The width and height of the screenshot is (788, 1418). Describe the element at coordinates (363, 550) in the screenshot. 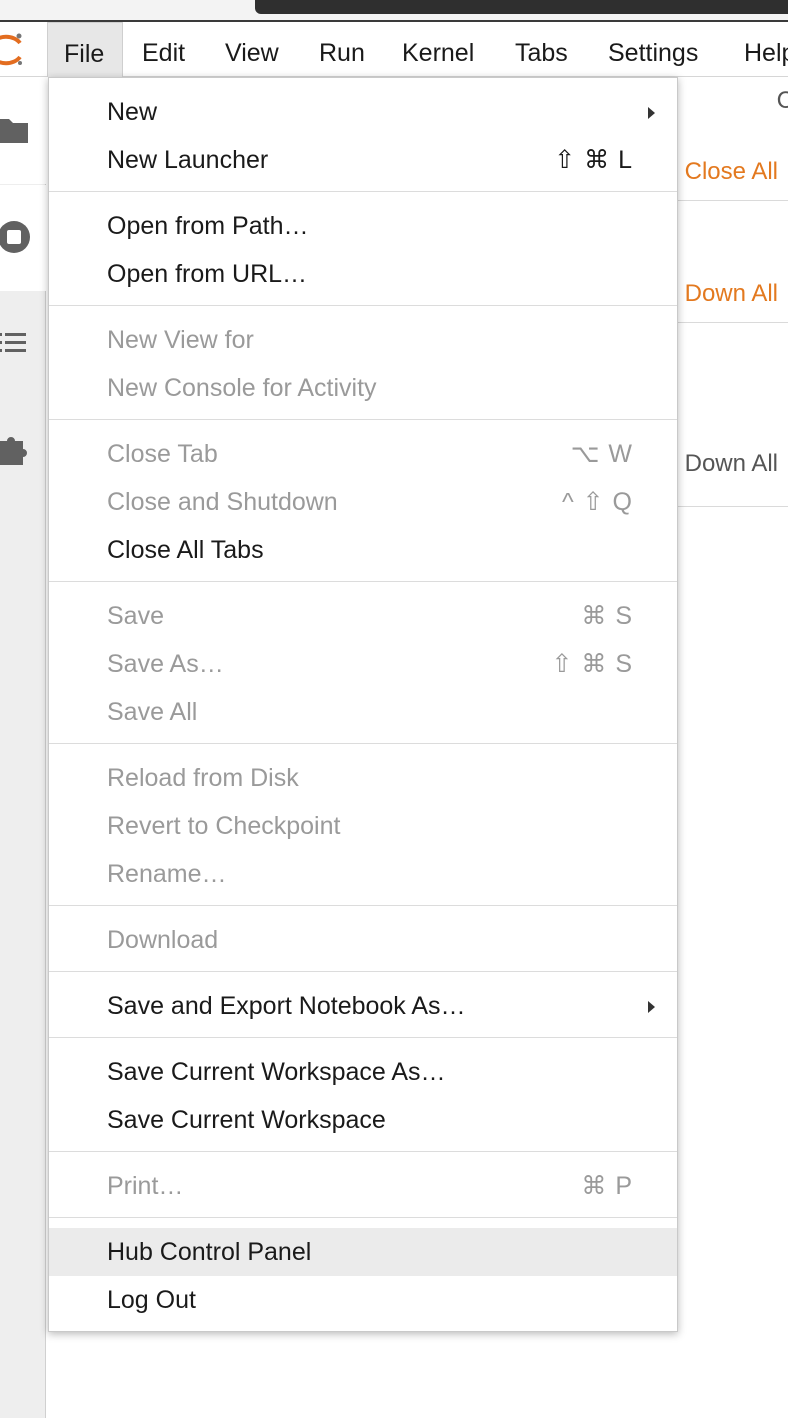

I see `menu-item-close-all-tabs: Close All Tabs` at that location.